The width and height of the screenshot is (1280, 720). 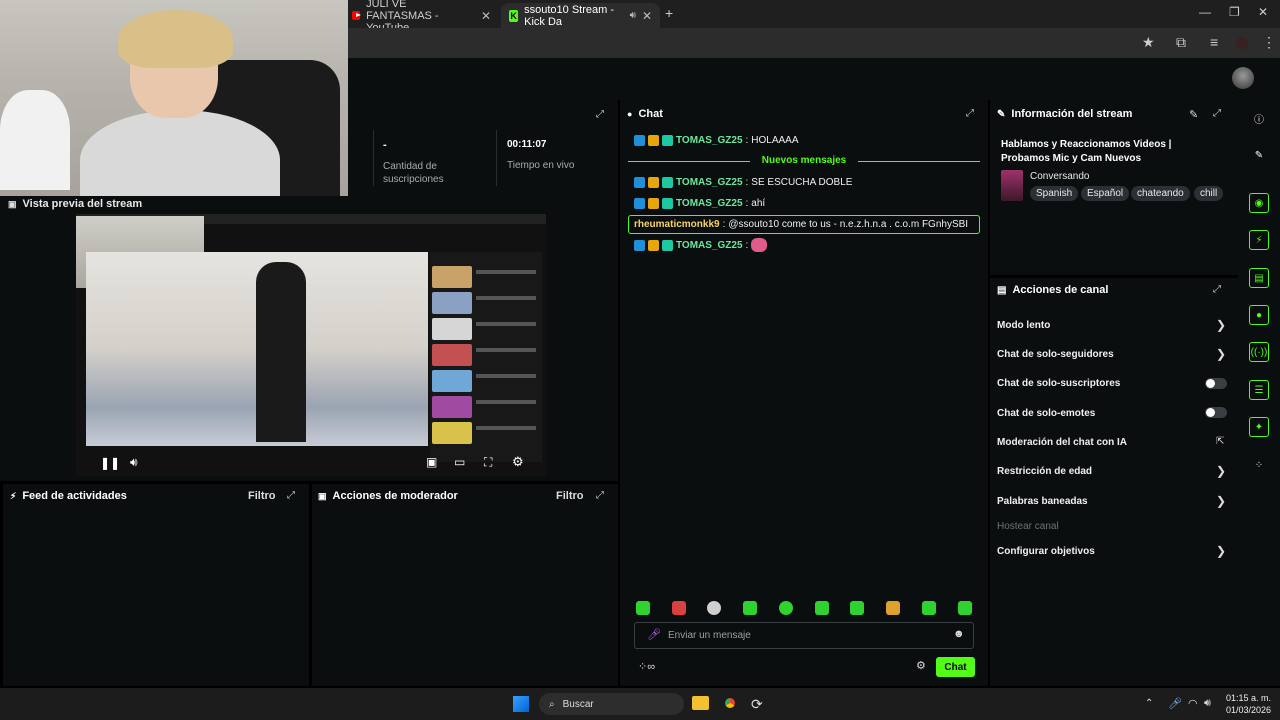 What do you see at coordinates (1248, 710) in the screenshot?
I see `taskbar-date: 01/03/2026` at bounding box center [1248, 710].